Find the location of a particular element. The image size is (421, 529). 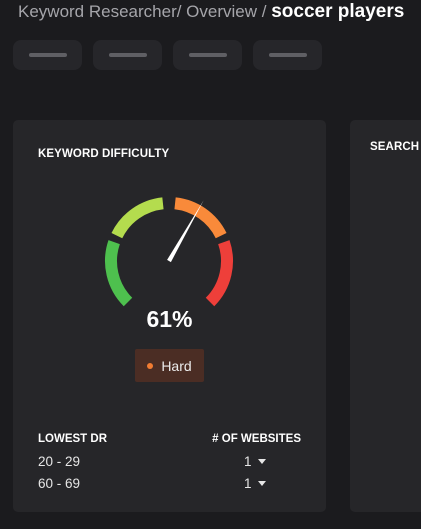

table-row: 20 - 29 1 is located at coordinates (170, 463).